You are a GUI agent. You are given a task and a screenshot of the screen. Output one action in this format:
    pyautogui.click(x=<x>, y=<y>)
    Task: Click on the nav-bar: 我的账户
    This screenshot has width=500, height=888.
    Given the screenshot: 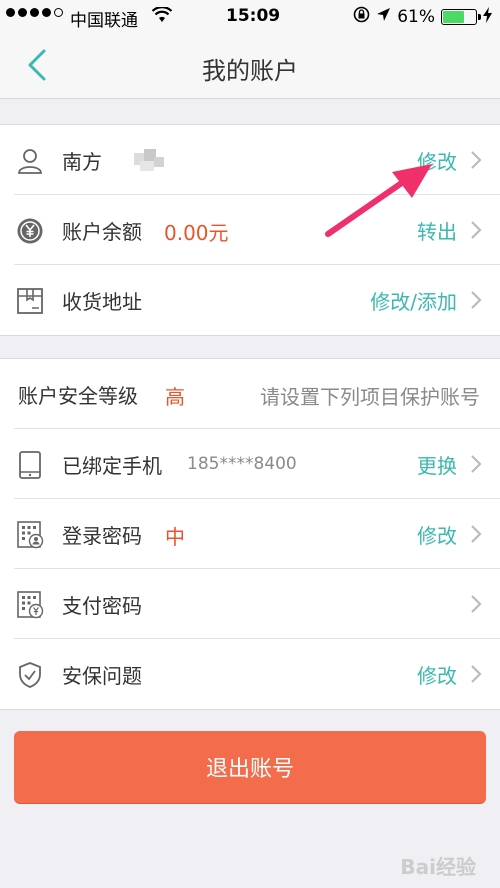 What is the action you would take?
    pyautogui.click(x=250, y=66)
    